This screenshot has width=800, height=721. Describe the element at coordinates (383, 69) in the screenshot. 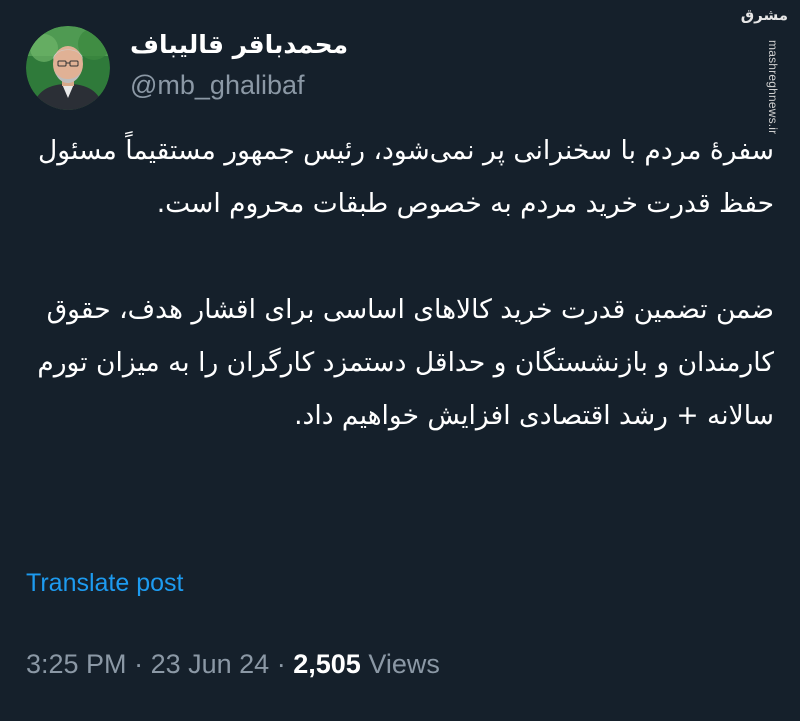

I see `tweet-header: محمدباقر قالیباف @mb_ghalibaf` at that location.